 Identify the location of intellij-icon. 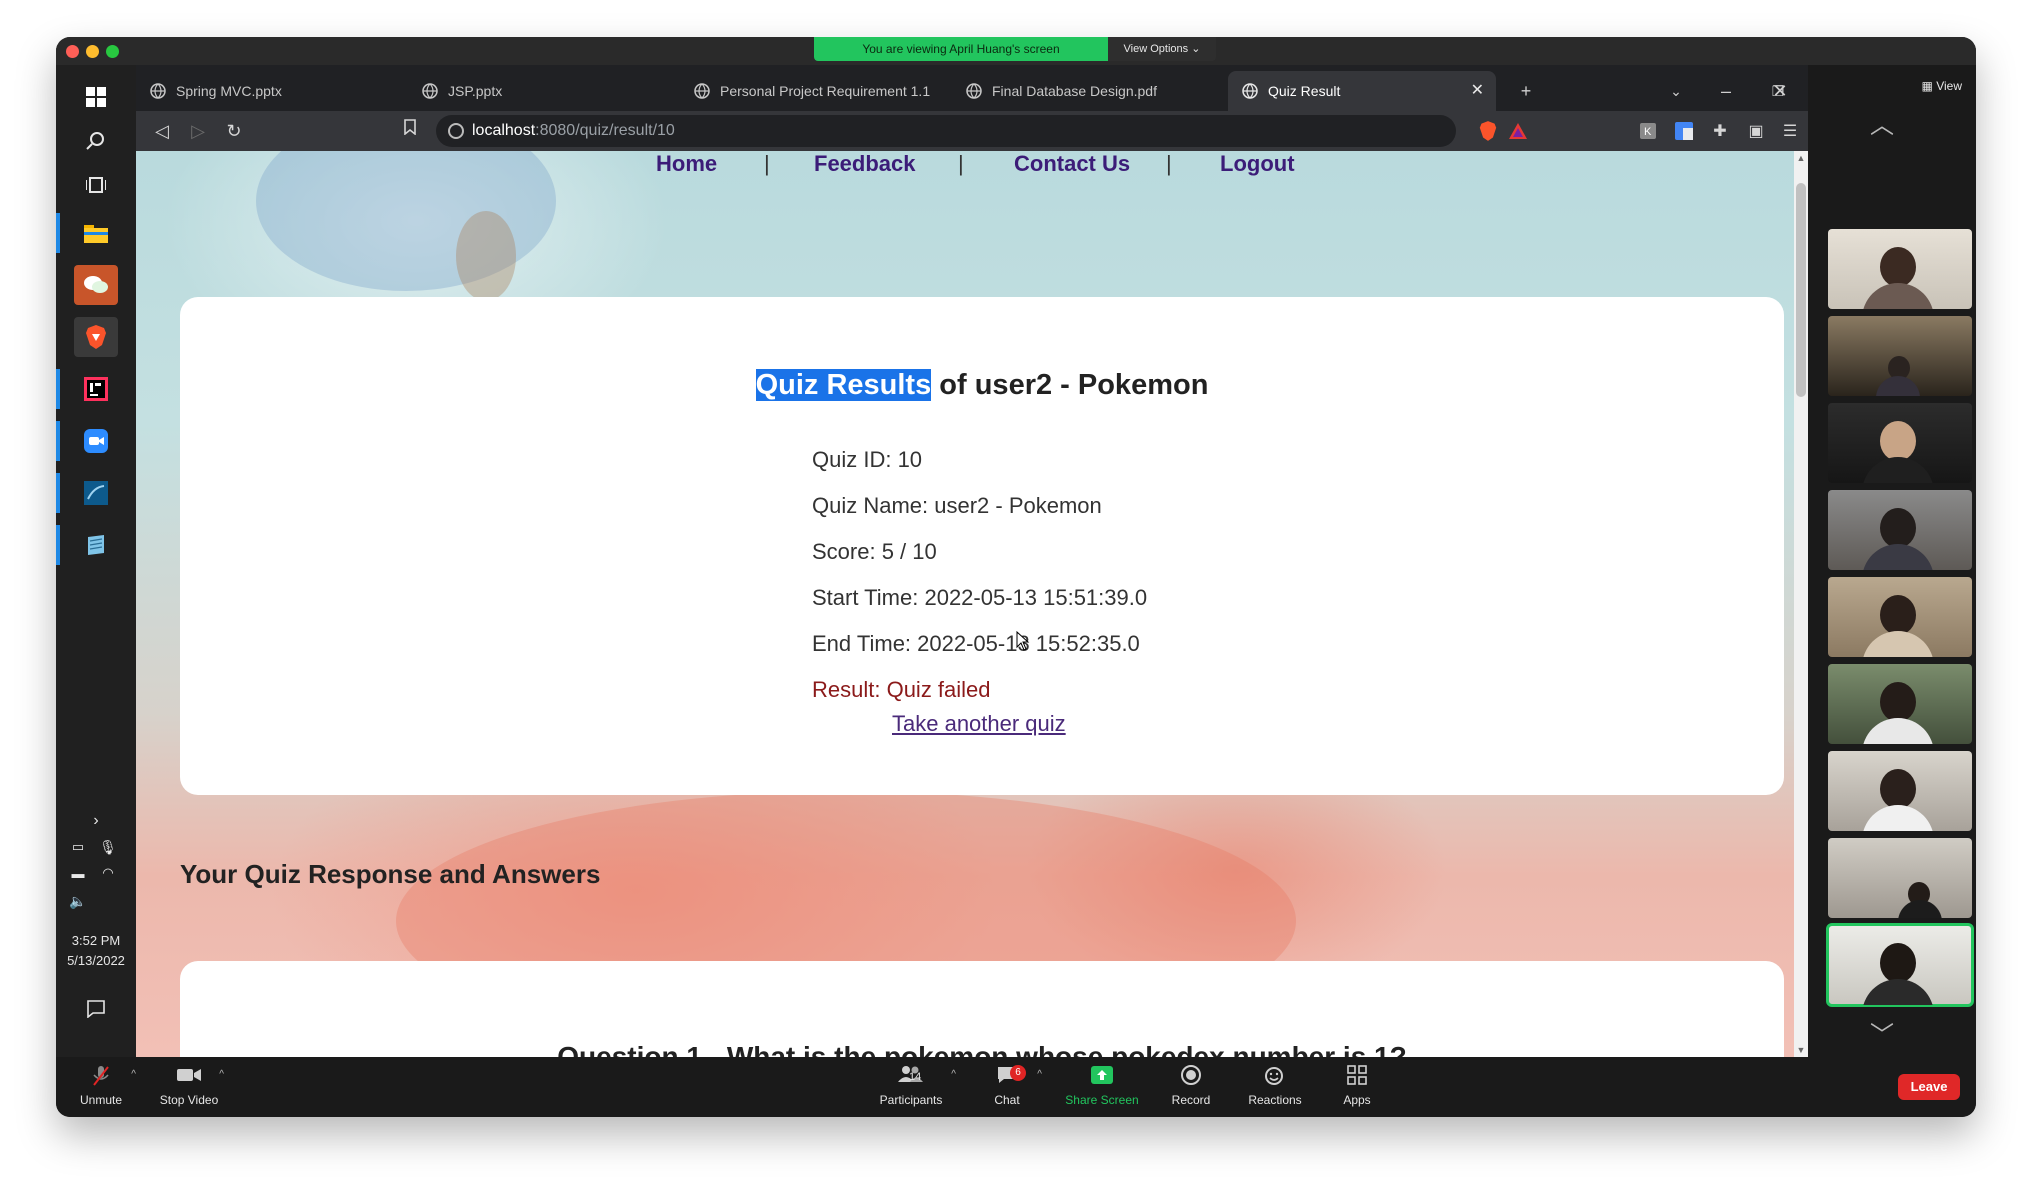
(96, 389).